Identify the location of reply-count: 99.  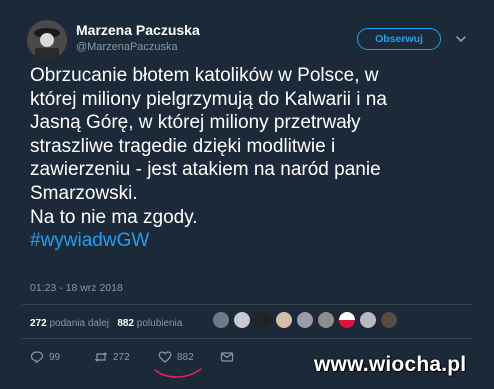
(55, 357).